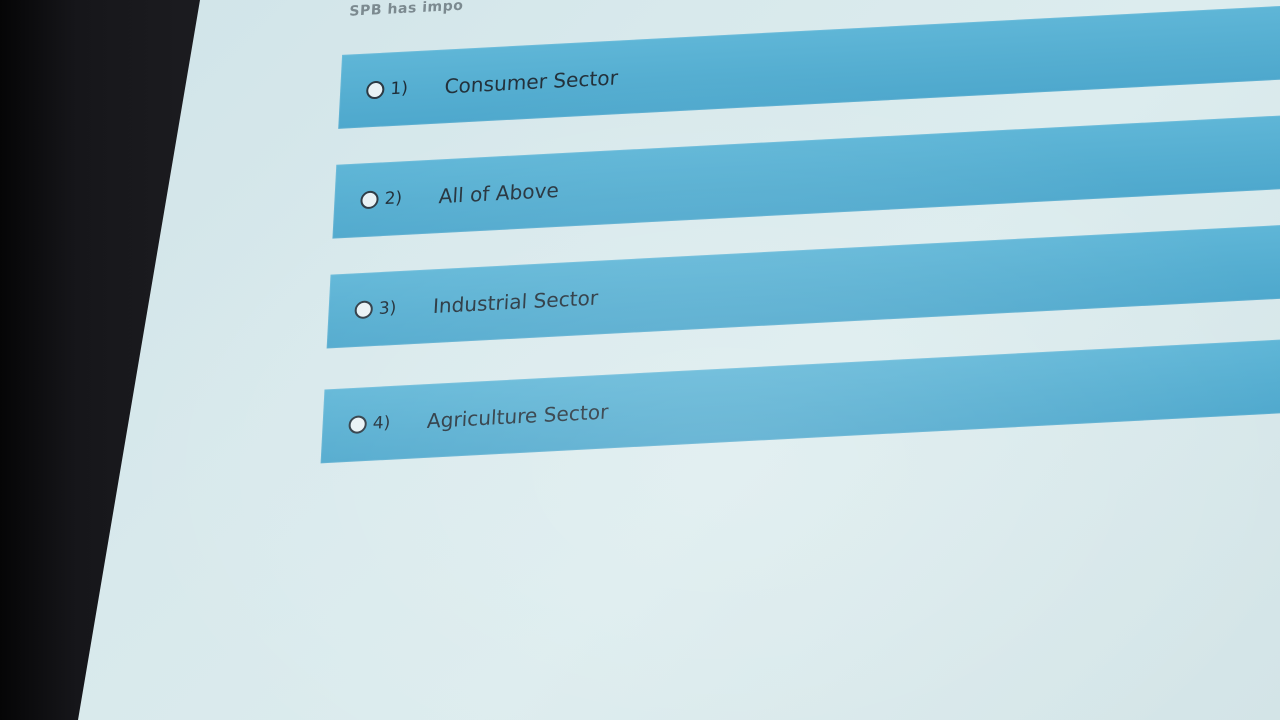 The image size is (1280, 720). I want to click on option-number: 3), so click(387, 308).